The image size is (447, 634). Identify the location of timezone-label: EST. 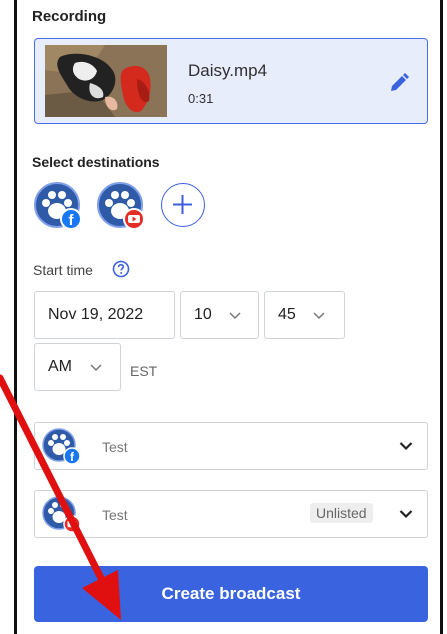
(144, 371).